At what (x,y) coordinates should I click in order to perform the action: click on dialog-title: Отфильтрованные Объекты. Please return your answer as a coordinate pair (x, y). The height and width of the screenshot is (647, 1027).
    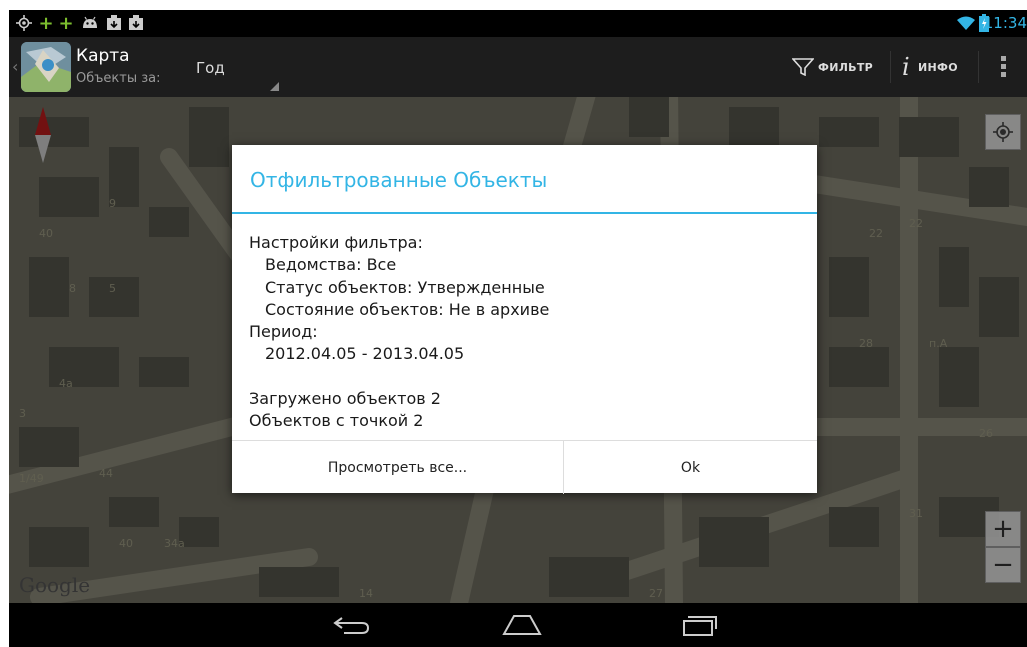
    Looking at the image, I should click on (399, 180).